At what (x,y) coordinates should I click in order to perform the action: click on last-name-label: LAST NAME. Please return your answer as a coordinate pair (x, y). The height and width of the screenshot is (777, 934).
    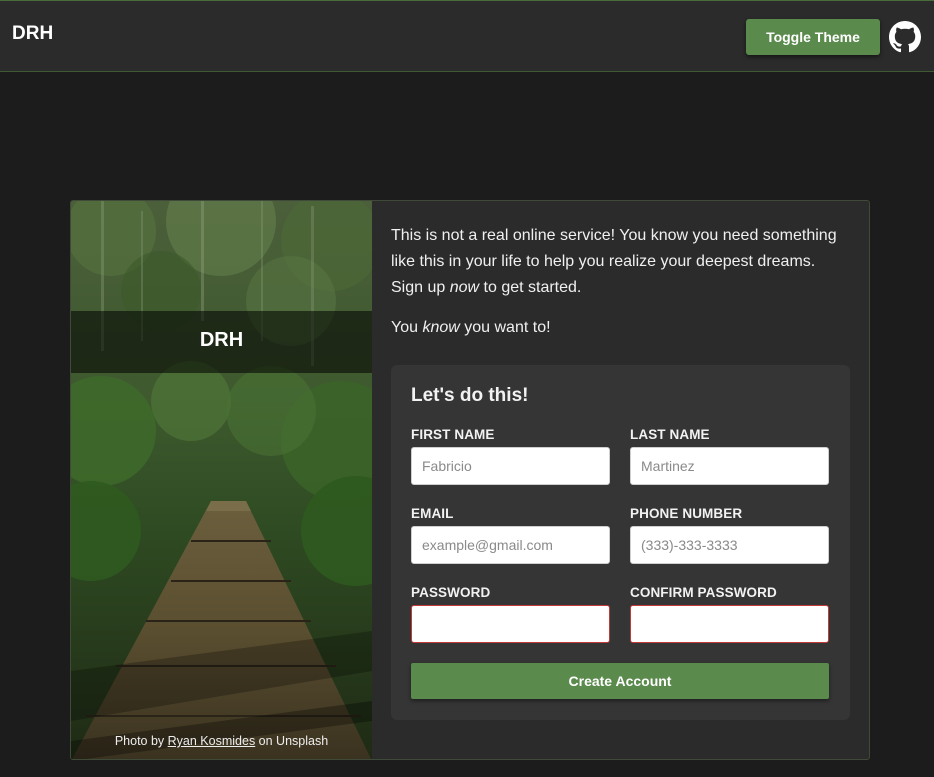
    Looking at the image, I should click on (670, 434).